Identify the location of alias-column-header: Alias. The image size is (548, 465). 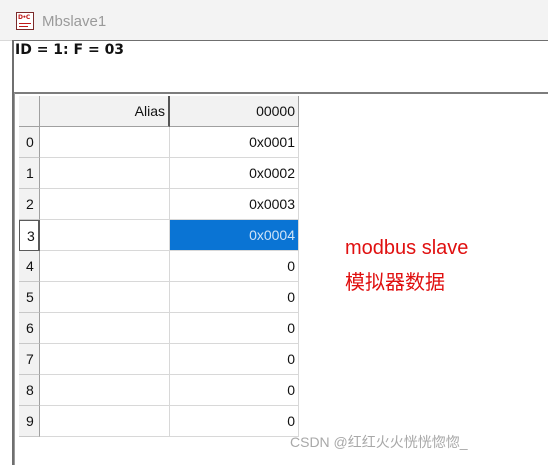
(105, 111).